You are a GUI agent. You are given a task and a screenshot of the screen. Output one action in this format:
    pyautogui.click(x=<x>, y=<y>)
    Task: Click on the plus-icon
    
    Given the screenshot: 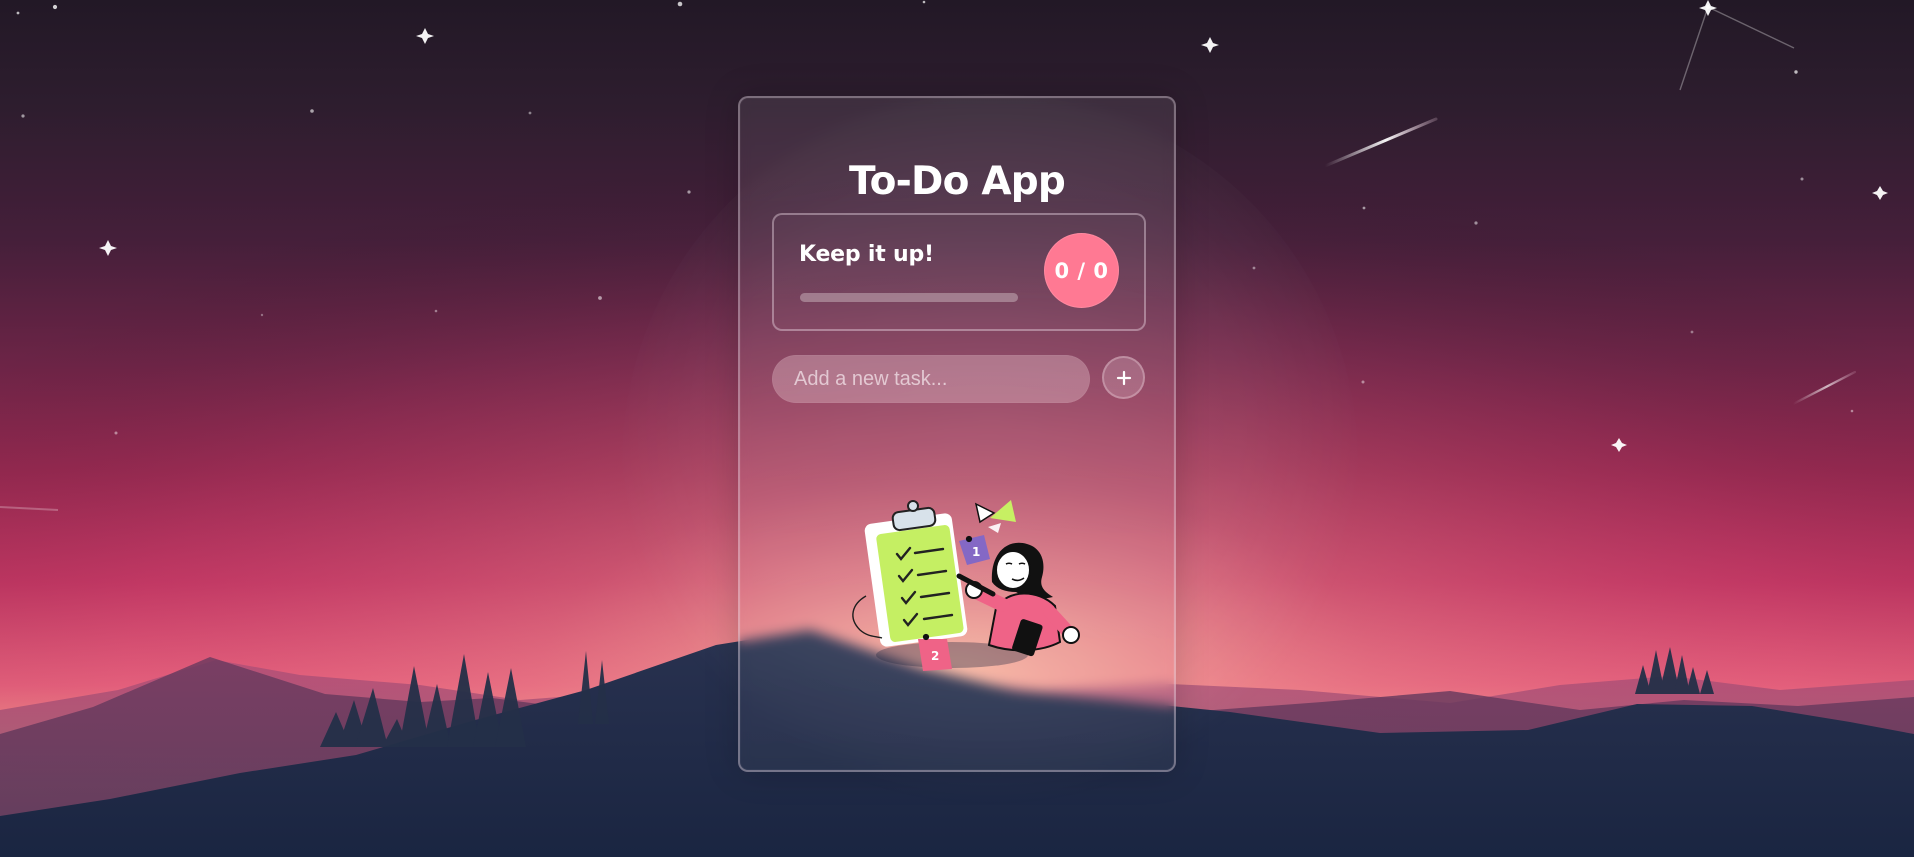 What is the action you would take?
    pyautogui.click(x=1123, y=377)
    